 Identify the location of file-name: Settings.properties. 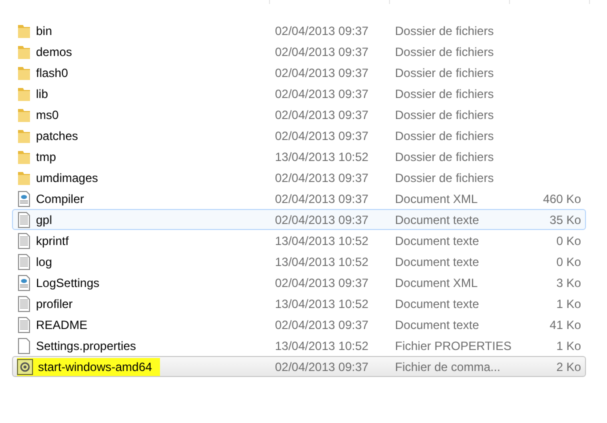
(86, 346).